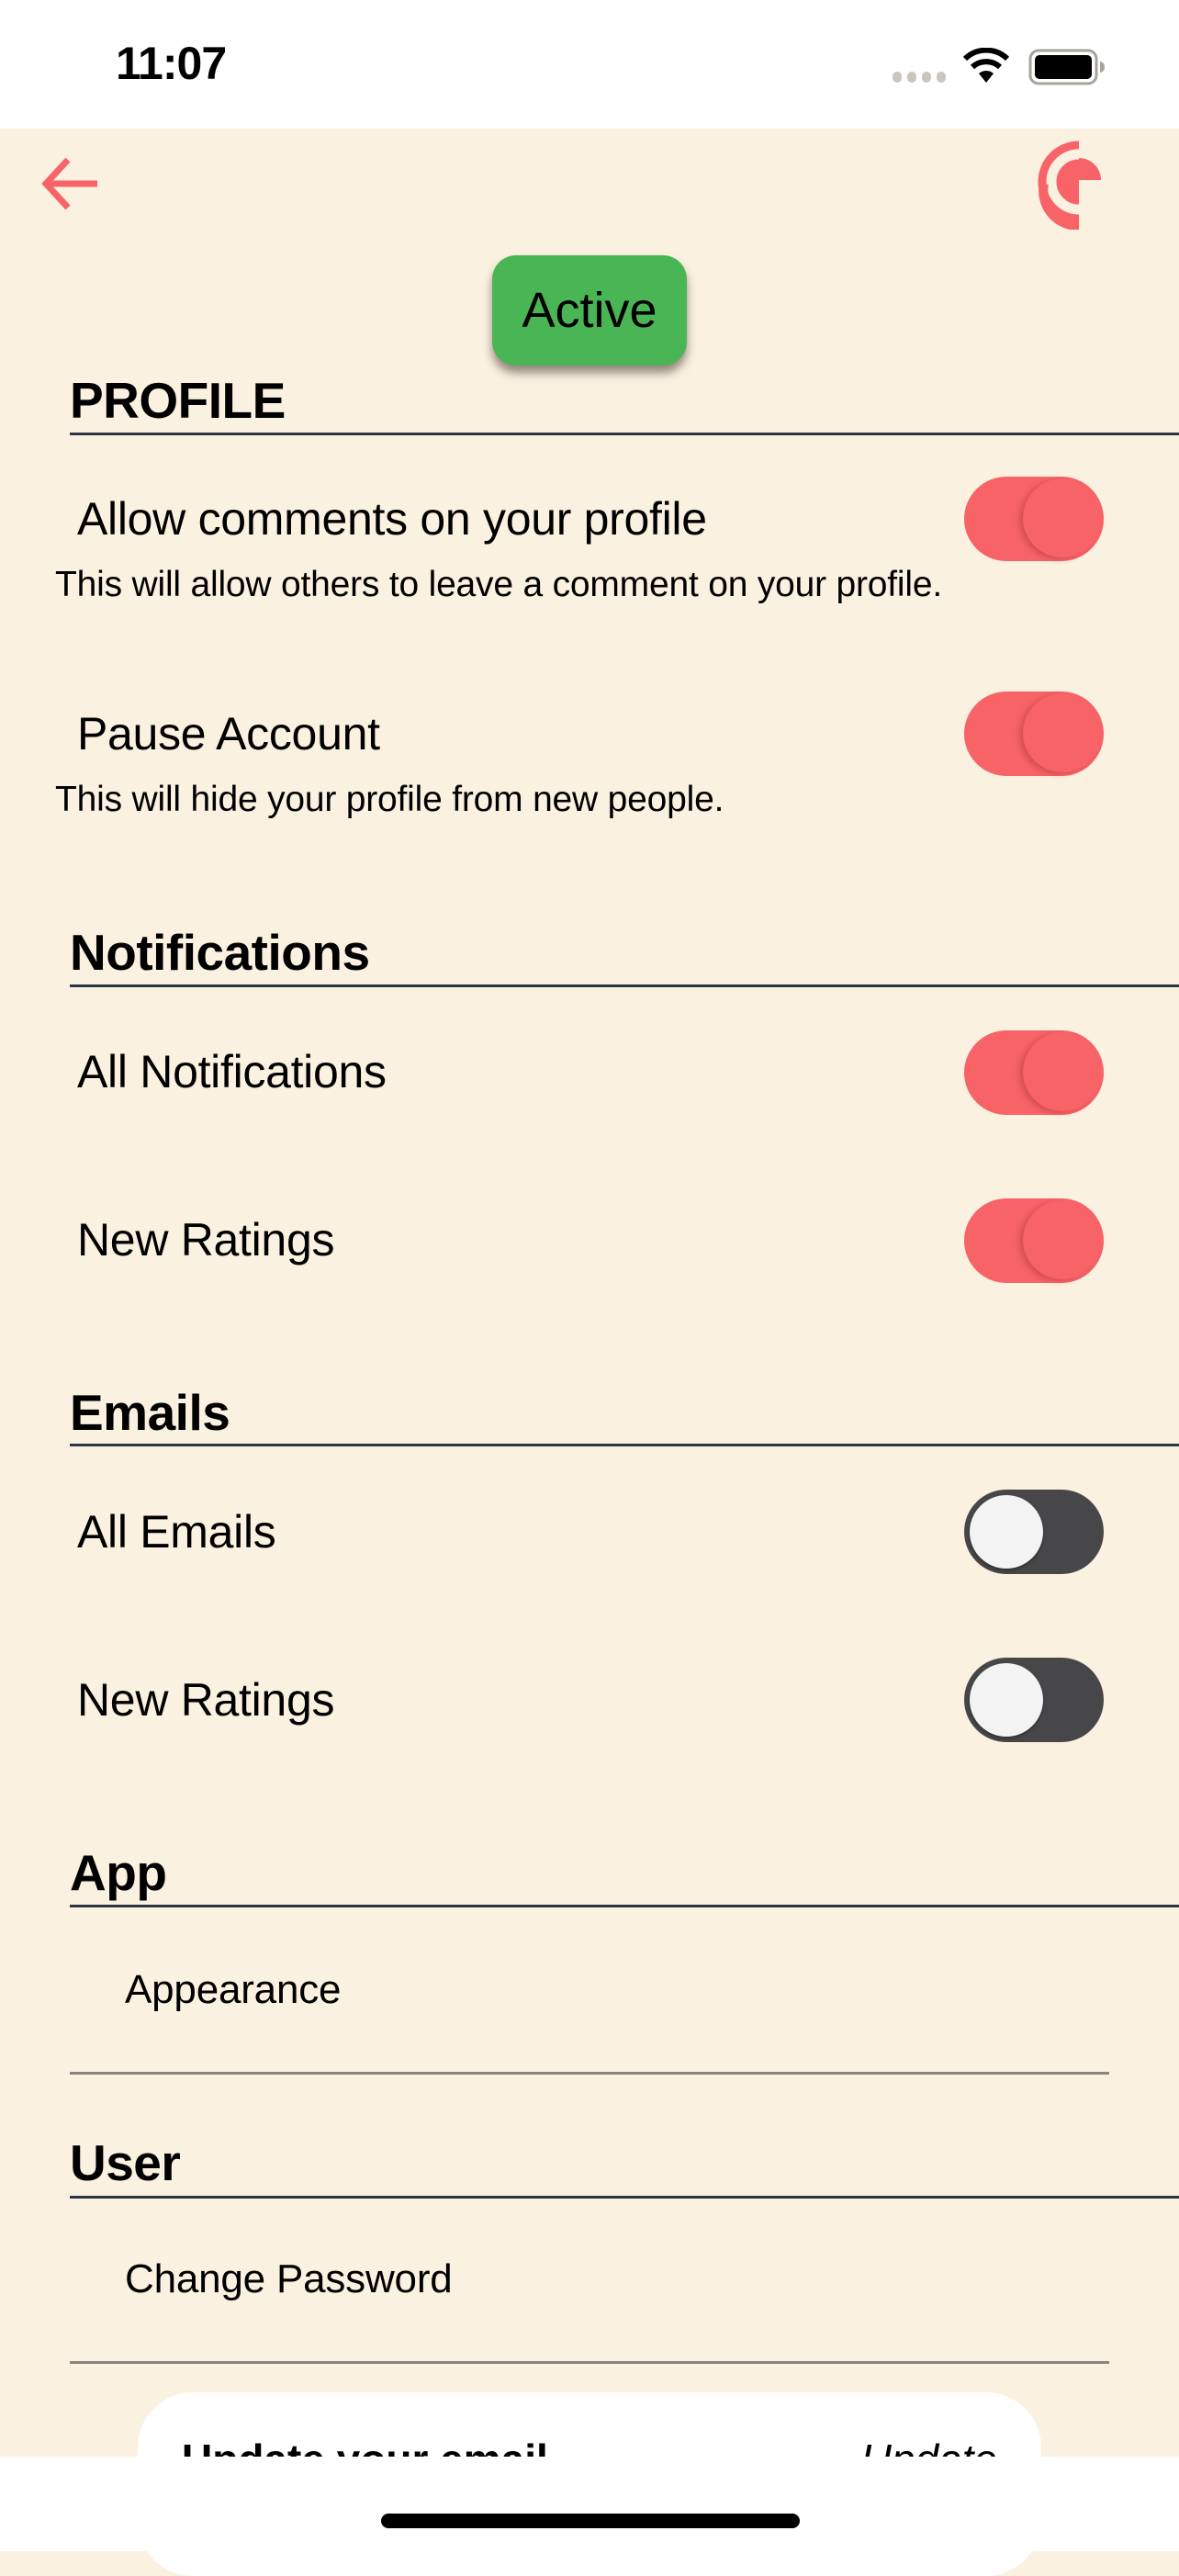  What do you see at coordinates (178, 400) in the screenshot?
I see `section-title-profile: PROFILE` at bounding box center [178, 400].